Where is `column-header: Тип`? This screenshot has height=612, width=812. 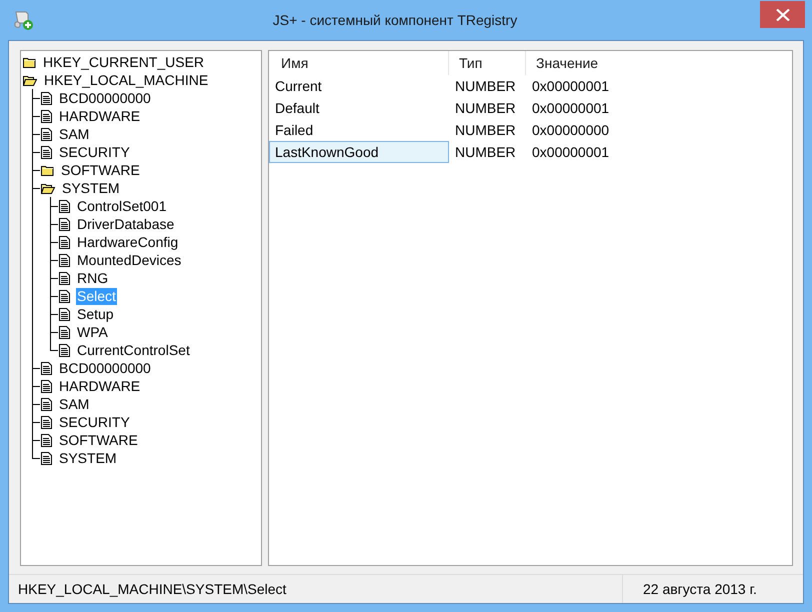 column-header: Тип is located at coordinates (487, 63).